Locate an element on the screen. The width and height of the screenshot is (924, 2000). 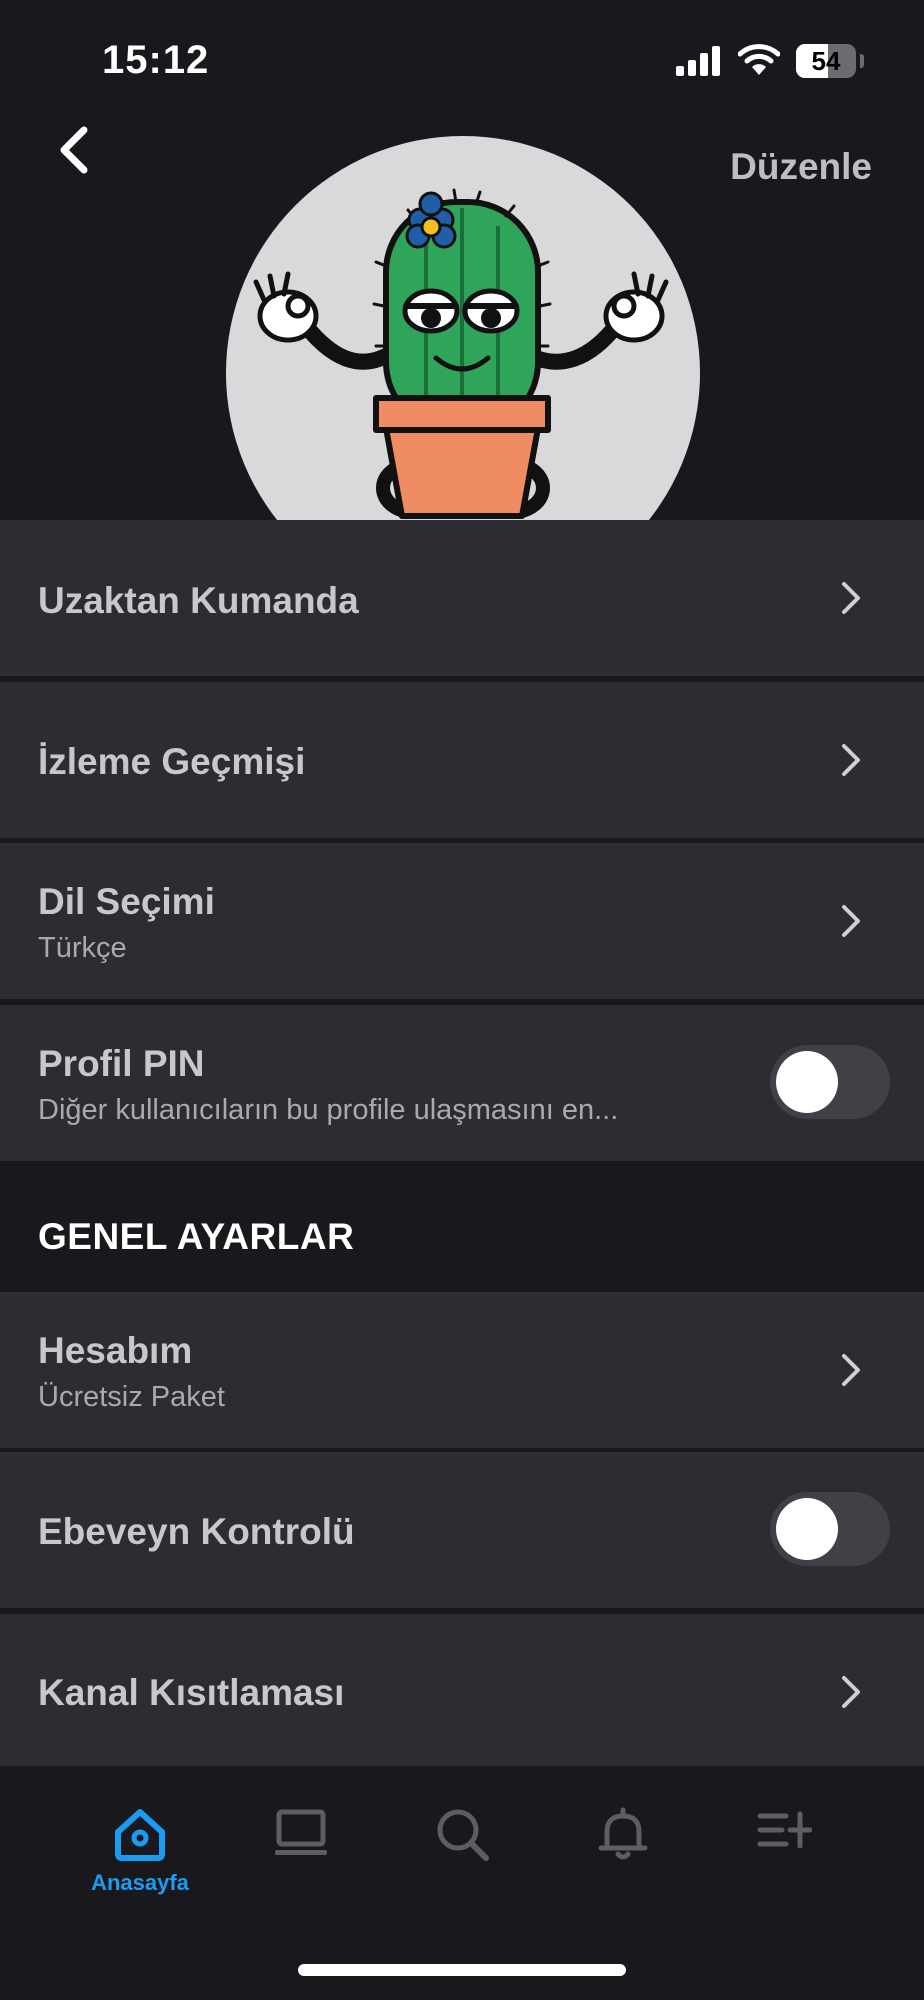
signal-icon is located at coordinates (698, 61).